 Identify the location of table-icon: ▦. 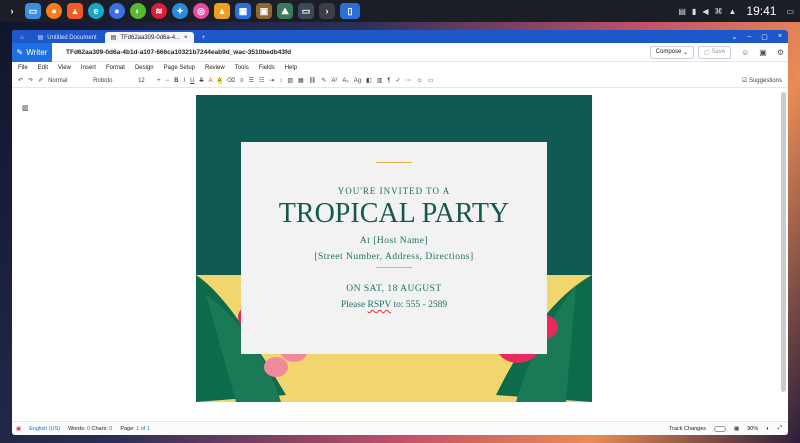
(301, 80).